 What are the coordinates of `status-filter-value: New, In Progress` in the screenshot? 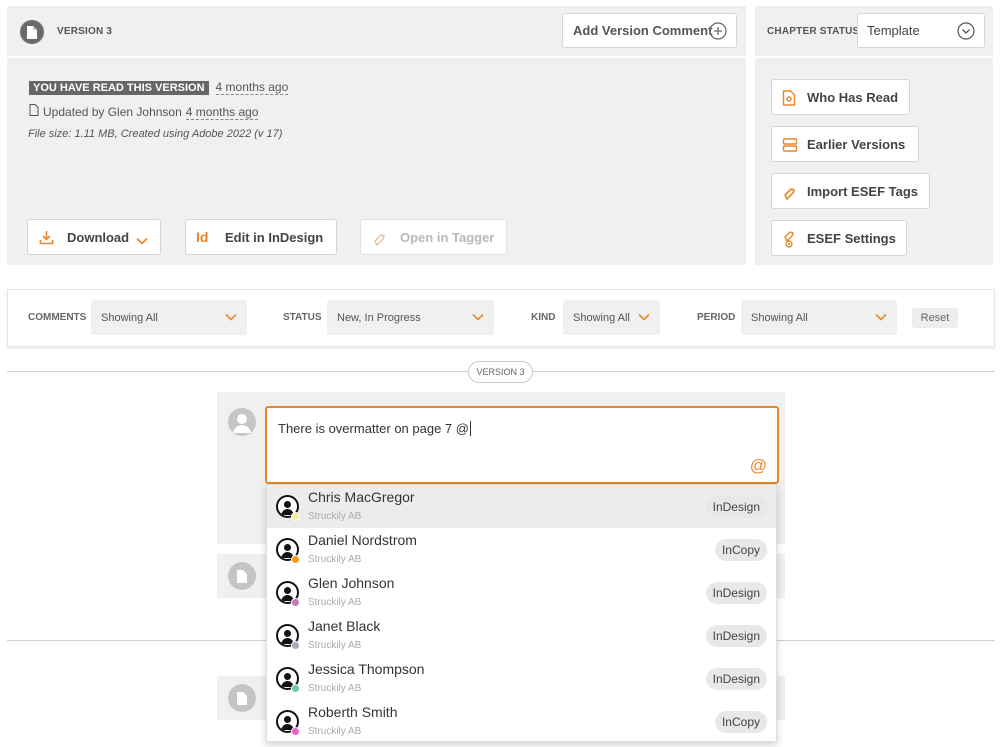 It's located at (379, 317).